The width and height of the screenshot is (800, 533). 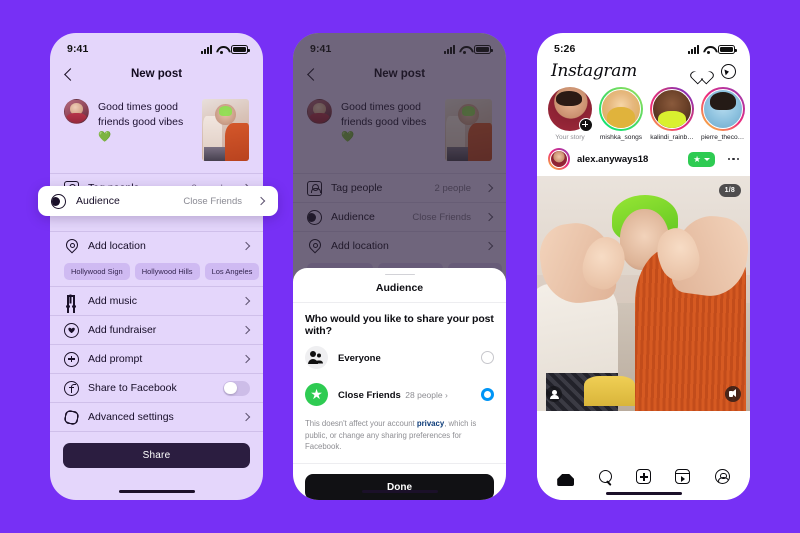 I want to click on radio-close-friends, so click(x=487, y=394).